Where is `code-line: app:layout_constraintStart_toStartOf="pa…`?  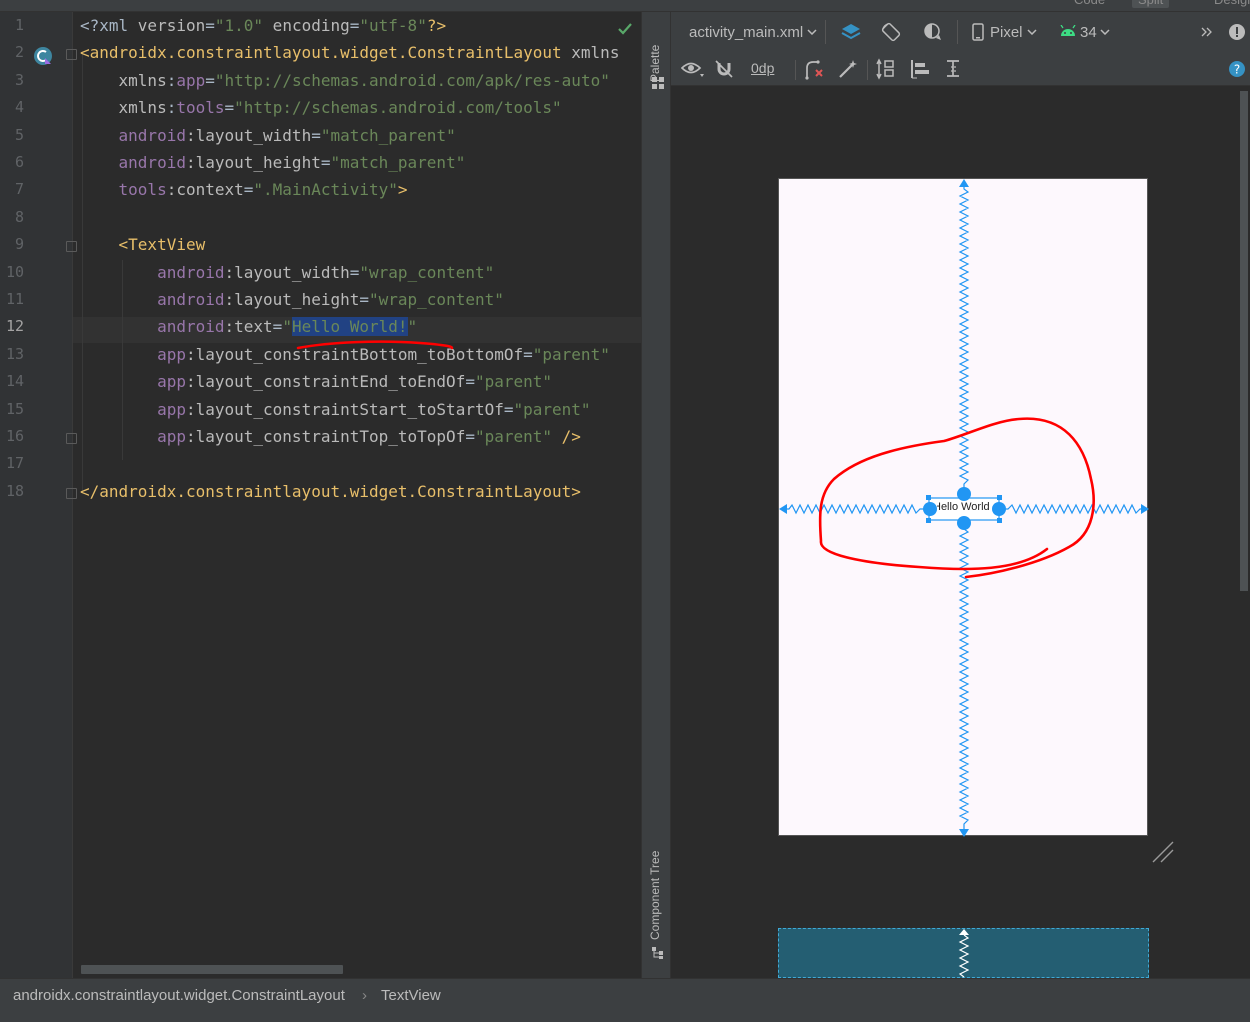
code-line: app:layout_constraintStart_toStartOf="pa… is located at coordinates (335, 410).